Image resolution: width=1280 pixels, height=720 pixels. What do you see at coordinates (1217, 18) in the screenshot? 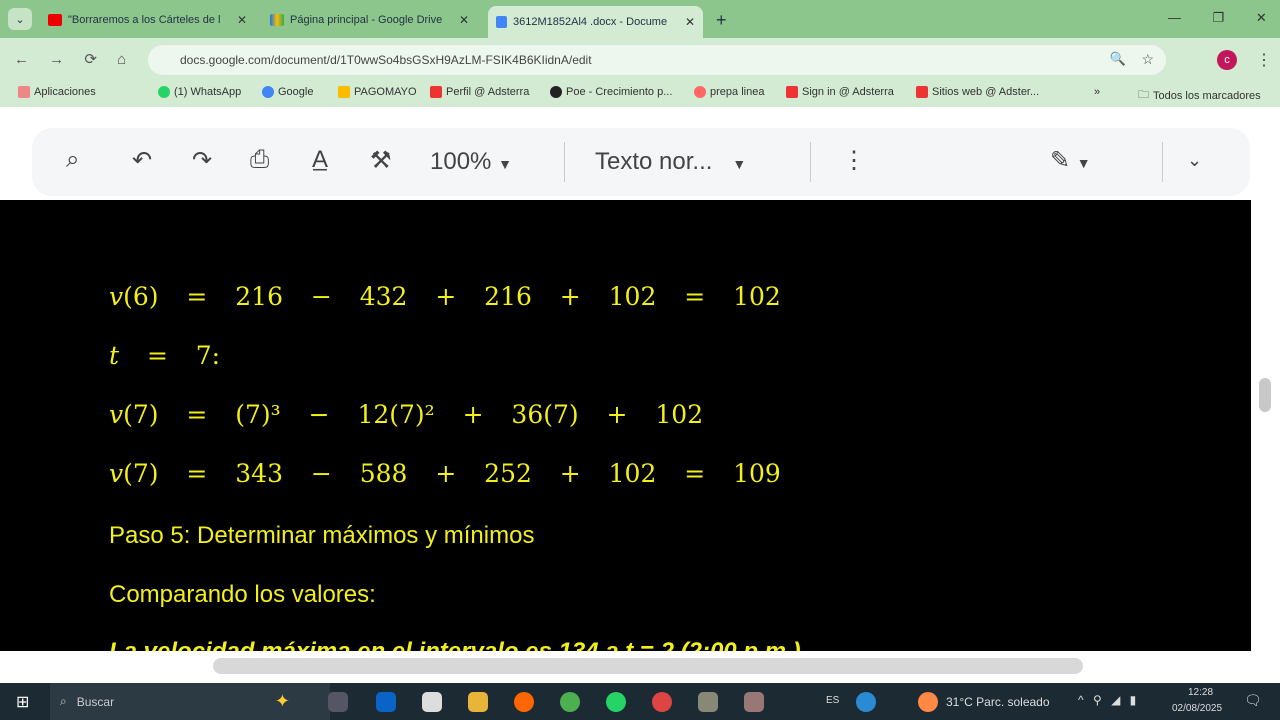
I see `window-controls: — ❐ ✕` at bounding box center [1217, 18].